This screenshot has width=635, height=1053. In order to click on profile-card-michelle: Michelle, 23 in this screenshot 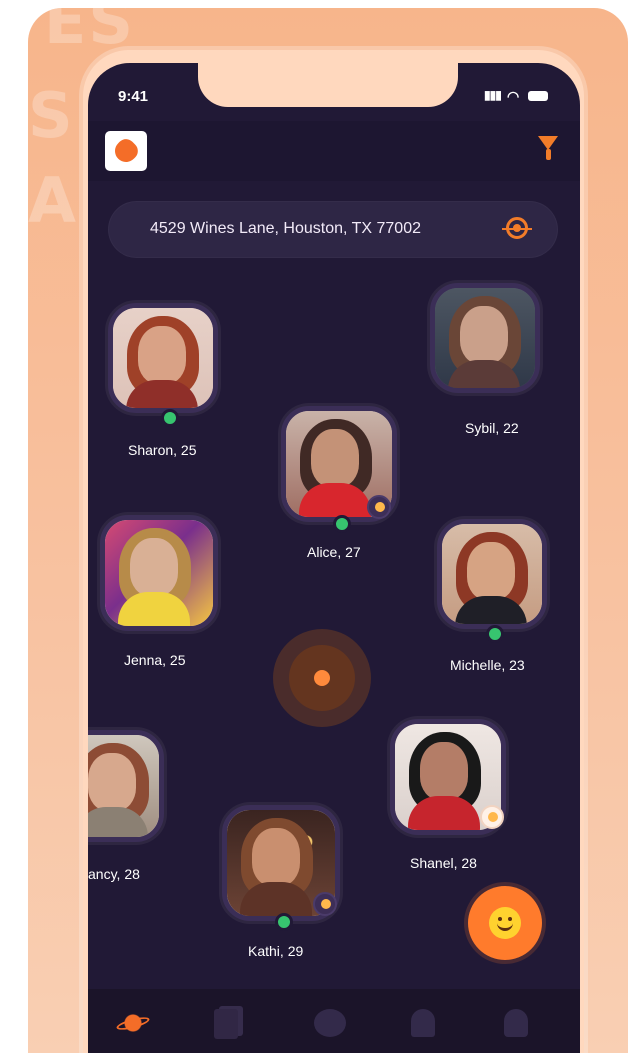, I will do `click(500, 597)`.